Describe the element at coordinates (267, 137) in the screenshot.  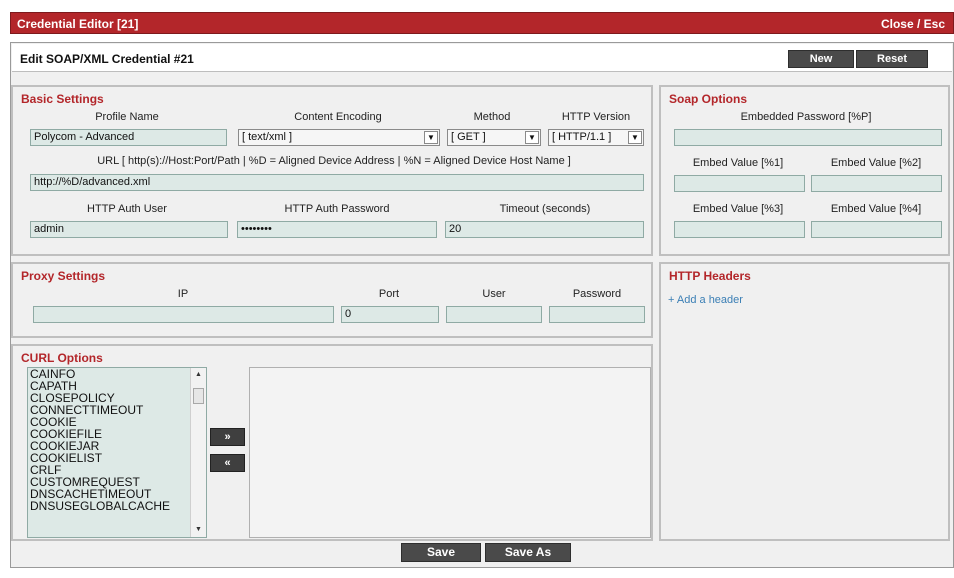
I see `content-encoding-value: [ text/xml ]` at that location.